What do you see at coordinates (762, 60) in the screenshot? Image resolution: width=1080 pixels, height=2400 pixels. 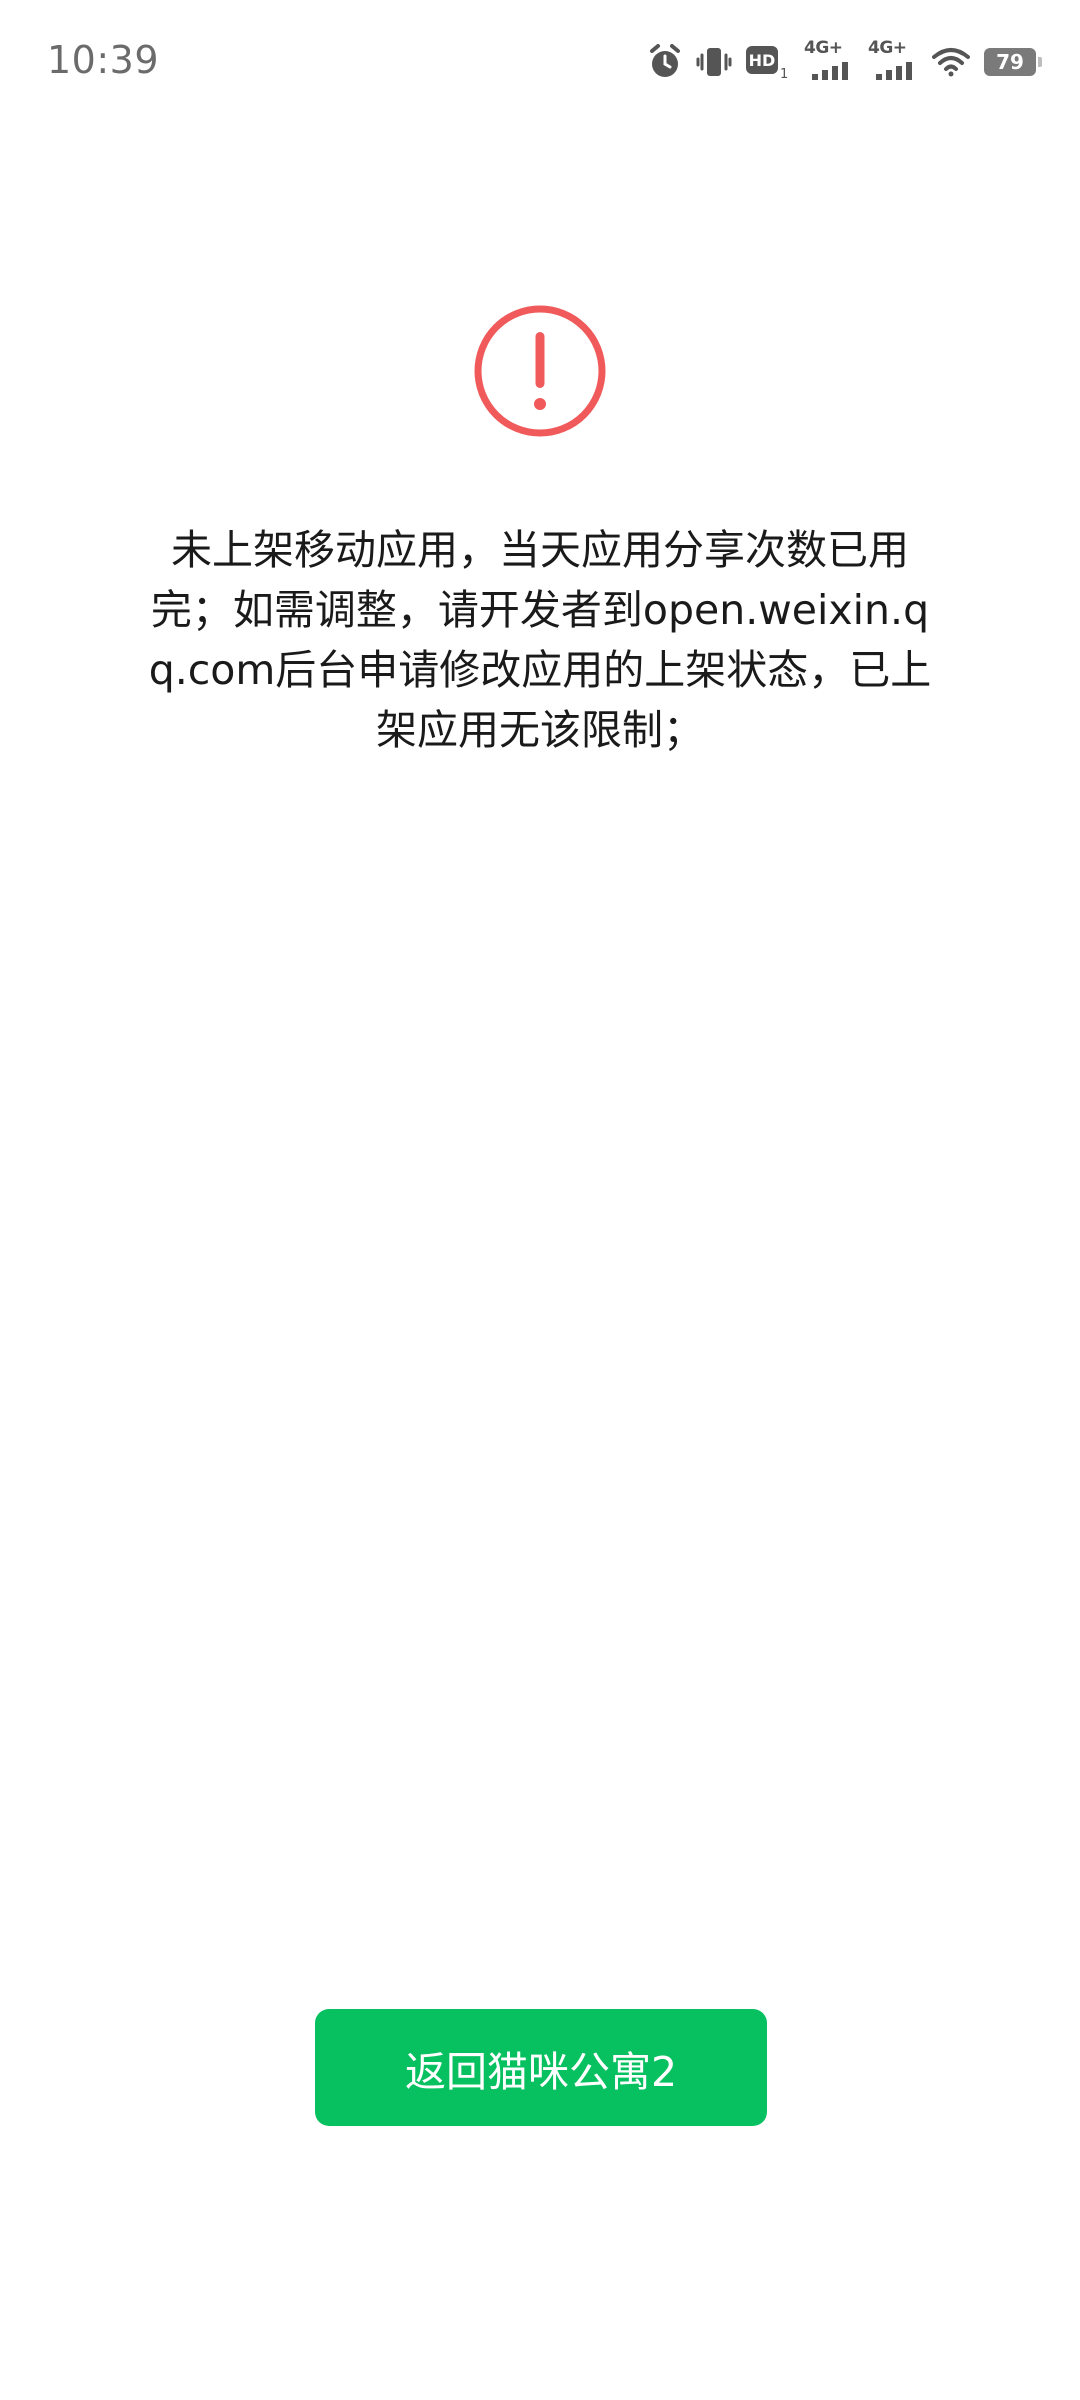 I see `hd-label: HD` at bounding box center [762, 60].